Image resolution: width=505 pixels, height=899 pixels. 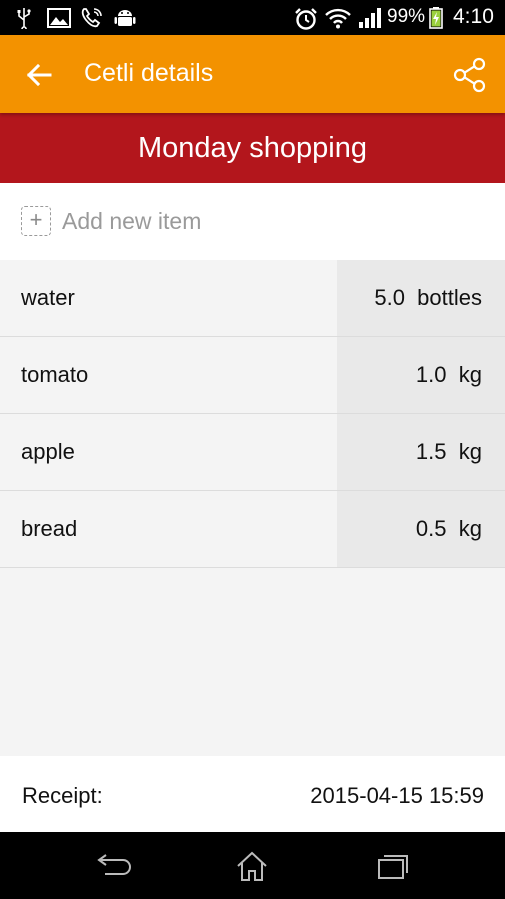 What do you see at coordinates (389, 297) in the screenshot?
I see `item-amount: 5.0` at bounding box center [389, 297].